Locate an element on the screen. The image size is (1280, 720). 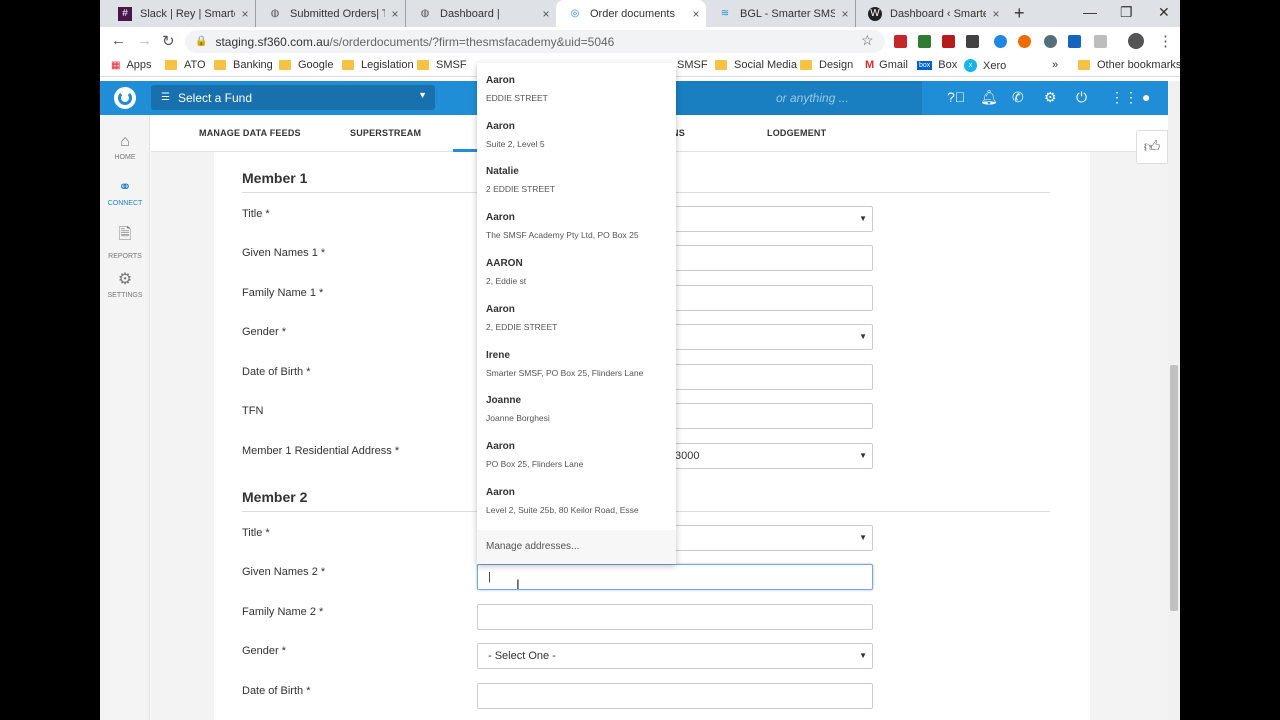
new-tab-button: + is located at coordinates (1019, 13).